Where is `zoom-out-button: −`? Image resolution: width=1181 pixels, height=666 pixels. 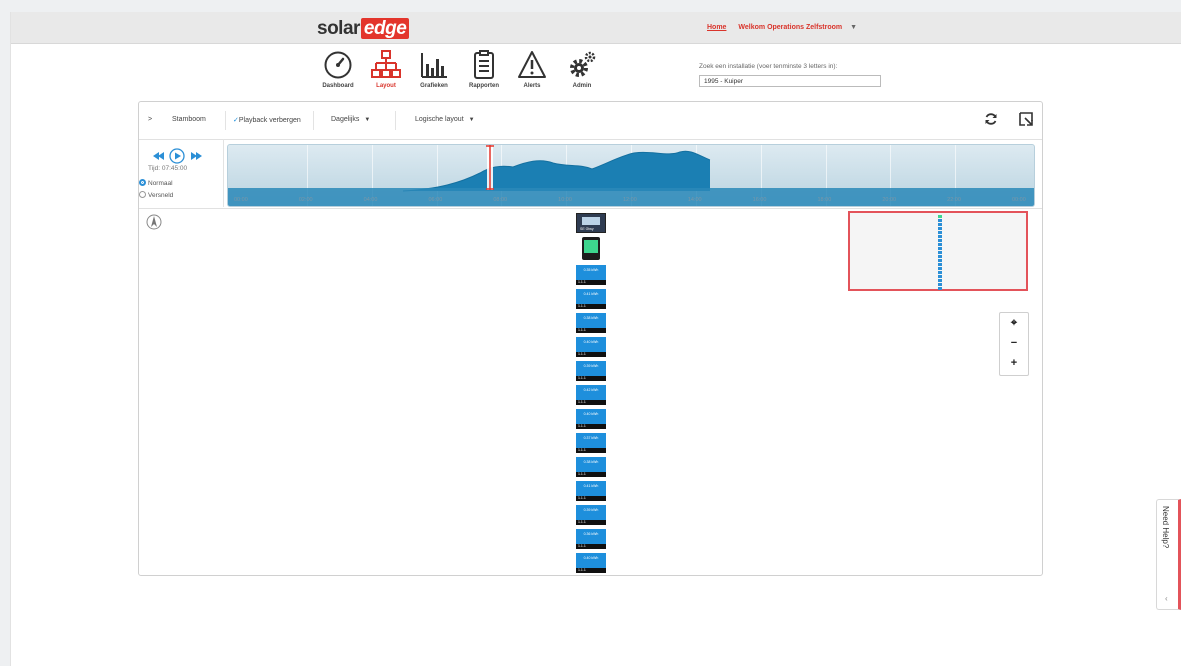 zoom-out-button: − is located at coordinates (1014, 343).